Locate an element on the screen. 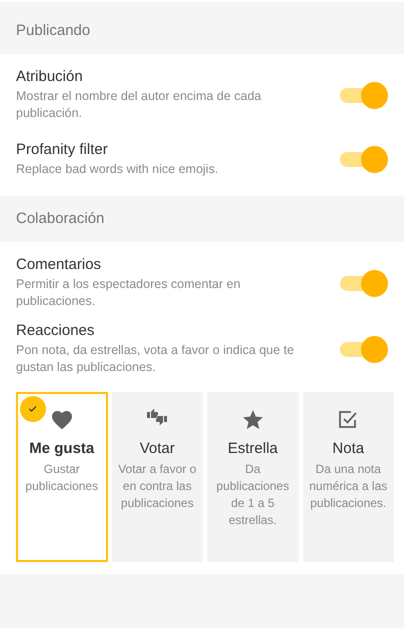 This screenshot has width=404, height=628. reaction-card: Votar Votar a favor o en contra las publicaciones is located at coordinates (157, 477).